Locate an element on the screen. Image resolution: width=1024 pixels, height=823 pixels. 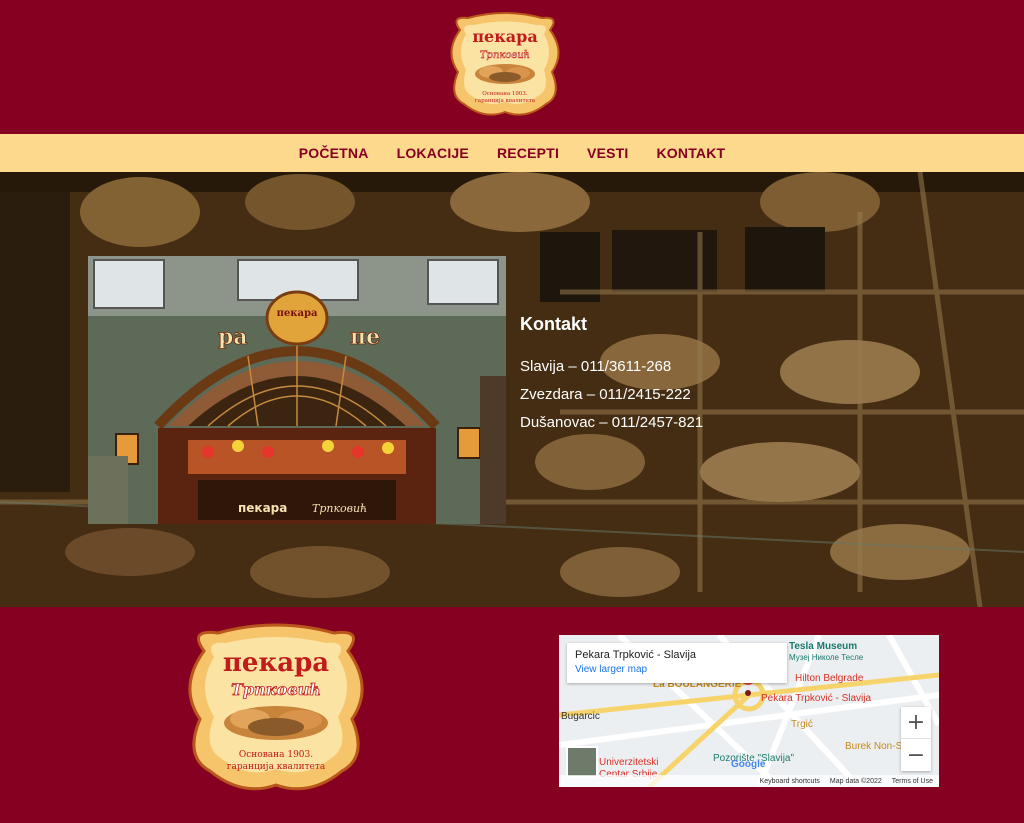
zoom-out-button: − is located at coordinates (916, 755).